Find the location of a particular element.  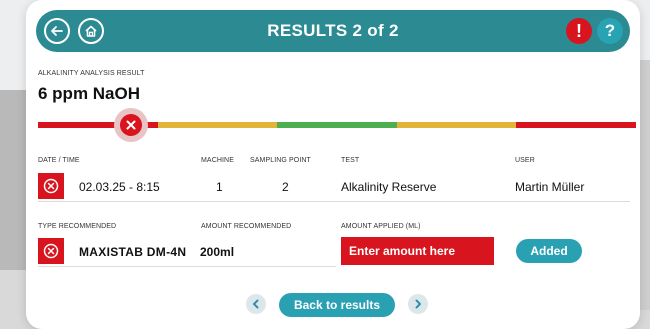

measurement-test: Alkalinity Reserve is located at coordinates (389, 187).